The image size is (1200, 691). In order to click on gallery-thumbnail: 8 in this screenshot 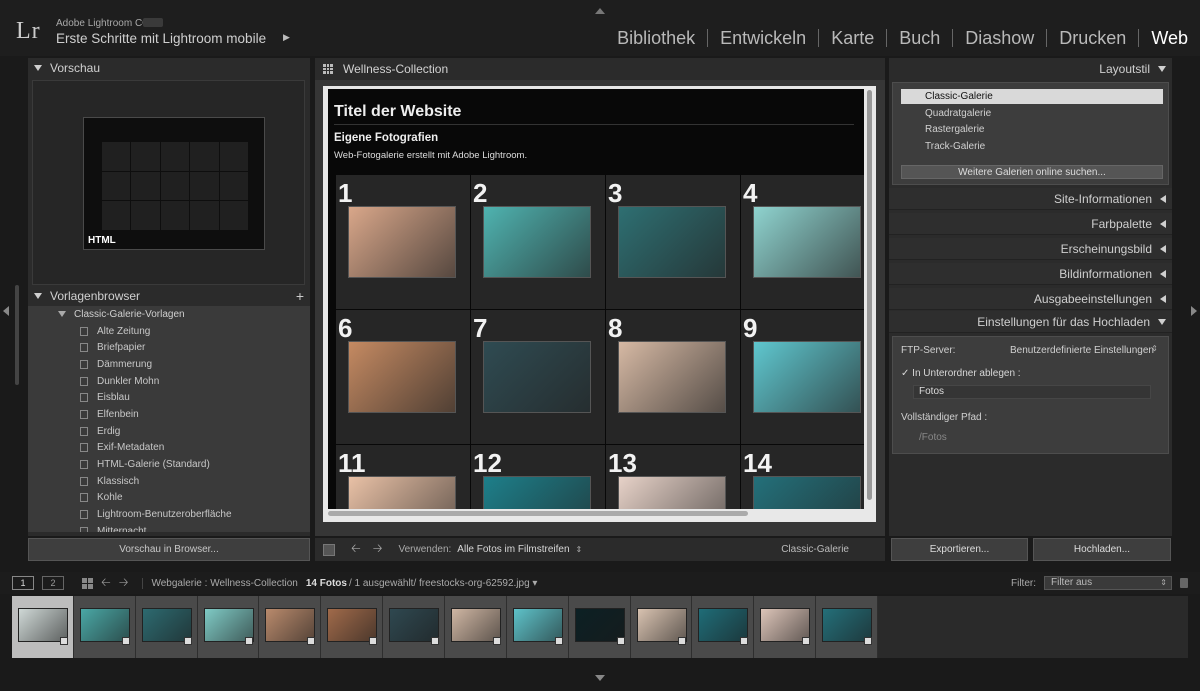, I will do `click(673, 377)`.